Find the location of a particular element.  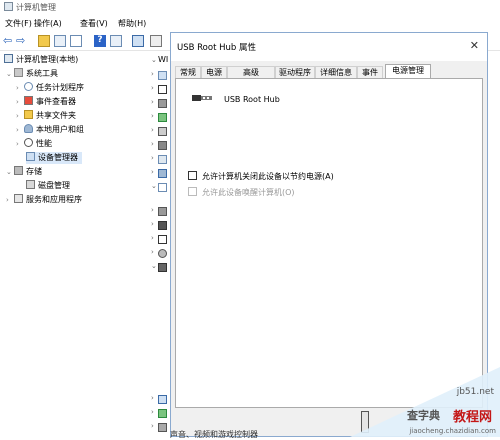

tab-driver: 驱动程序 is located at coordinates (295, 72).